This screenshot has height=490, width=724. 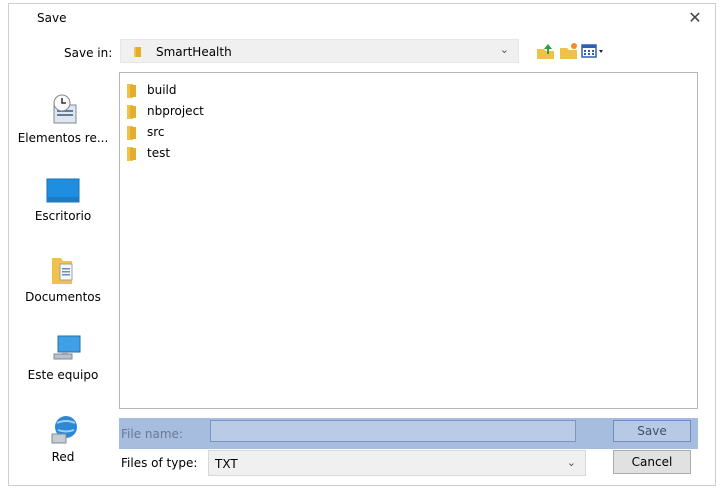 I want to click on desktop-icon, so click(x=63, y=192).